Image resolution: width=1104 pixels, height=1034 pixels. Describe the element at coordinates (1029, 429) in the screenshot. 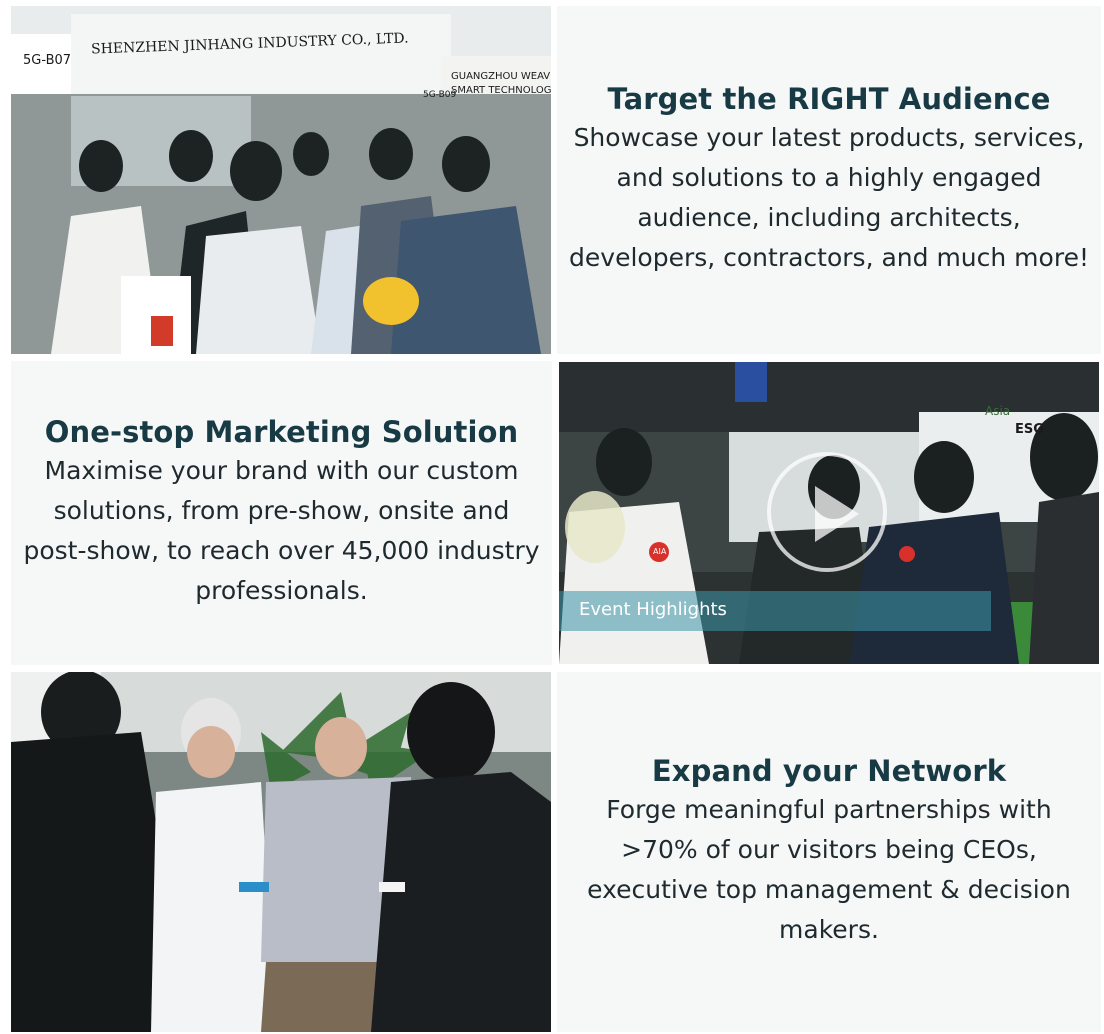

I see `esg-sign: ESG` at that location.